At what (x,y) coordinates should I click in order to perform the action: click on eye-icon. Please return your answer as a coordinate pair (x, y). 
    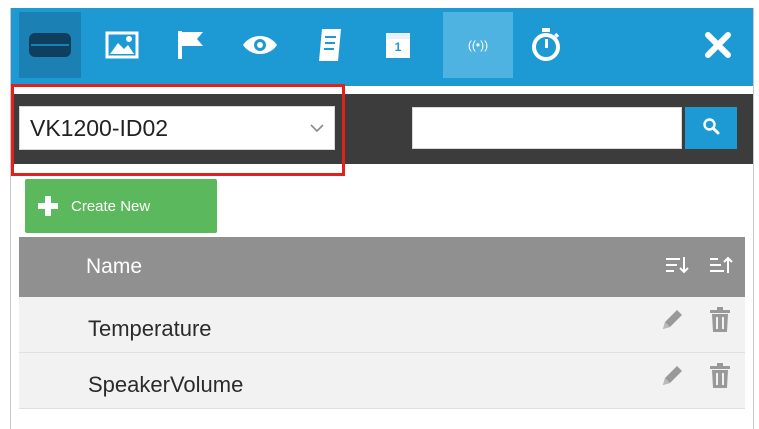
    Looking at the image, I should click on (260, 45).